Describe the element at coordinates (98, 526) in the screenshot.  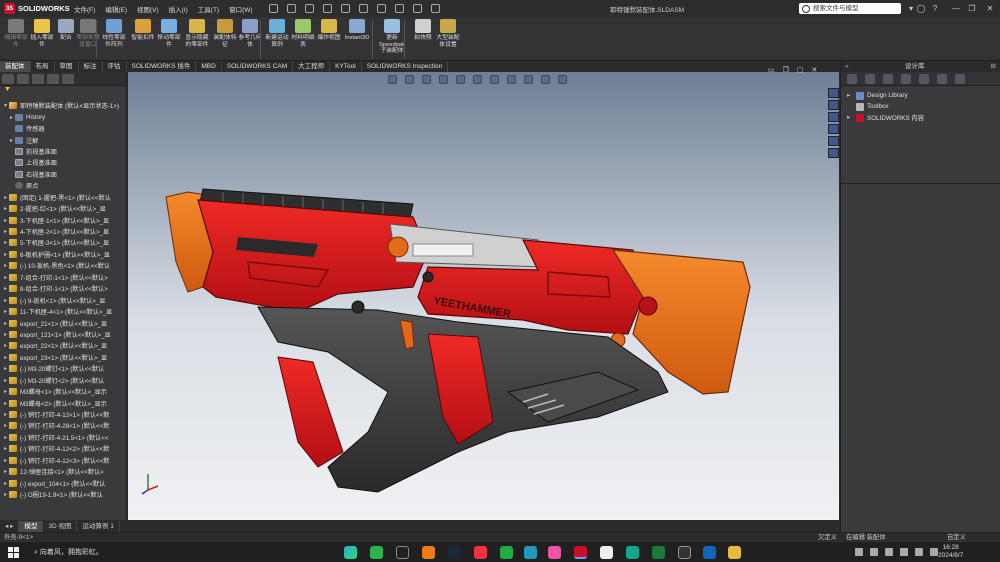
I see `model-view-tab: 运动算例 1` at that location.